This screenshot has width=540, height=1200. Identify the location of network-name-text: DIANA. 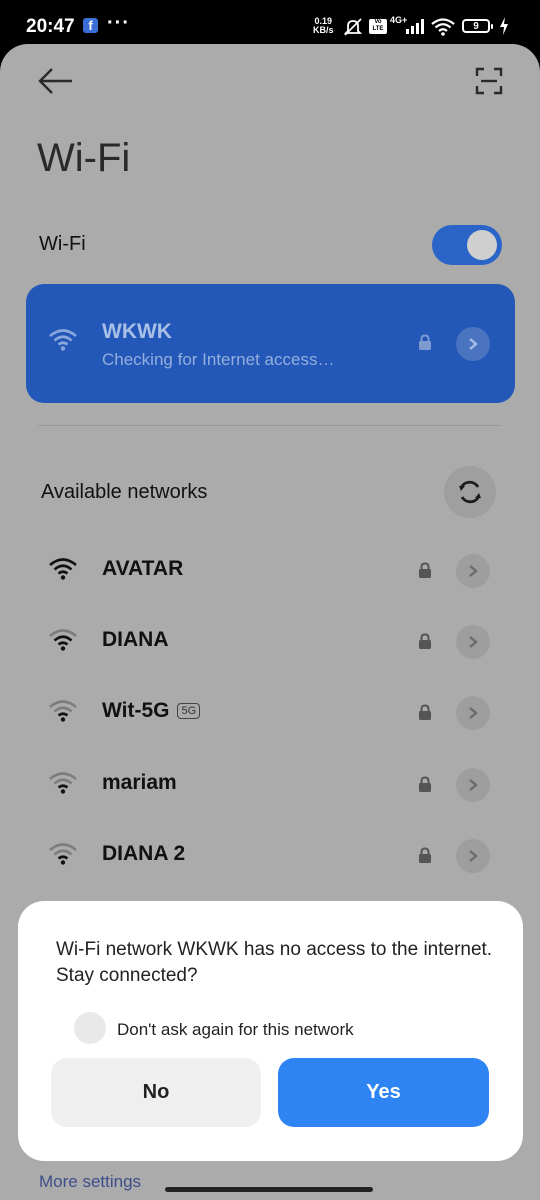
(135, 639).